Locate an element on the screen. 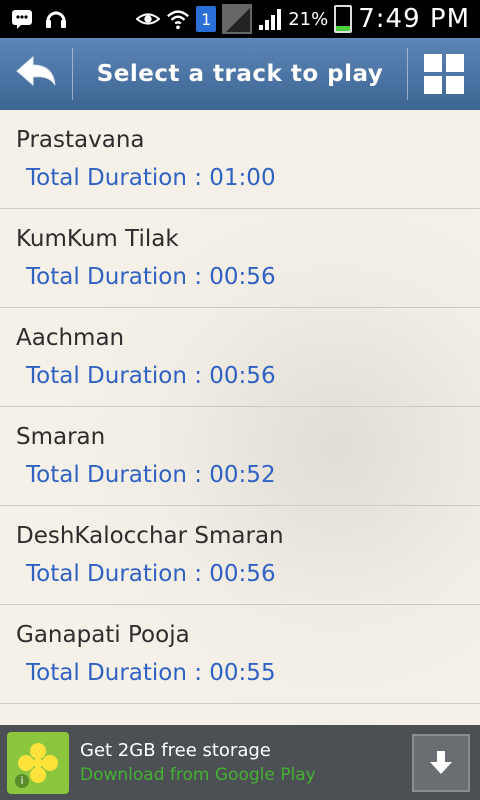  list-item: Prastavana Total Duration : 01:00 is located at coordinates (240, 159).